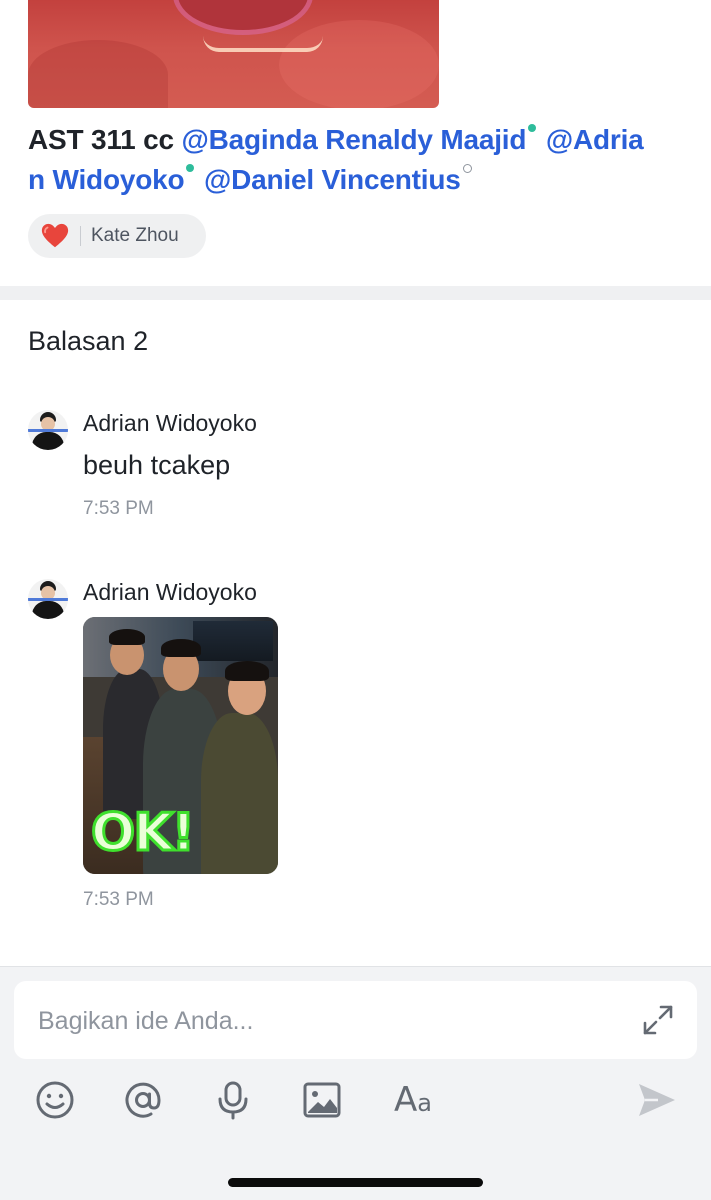  What do you see at coordinates (88, 341) in the screenshot?
I see `replies-title: Balasan 2` at bounding box center [88, 341].